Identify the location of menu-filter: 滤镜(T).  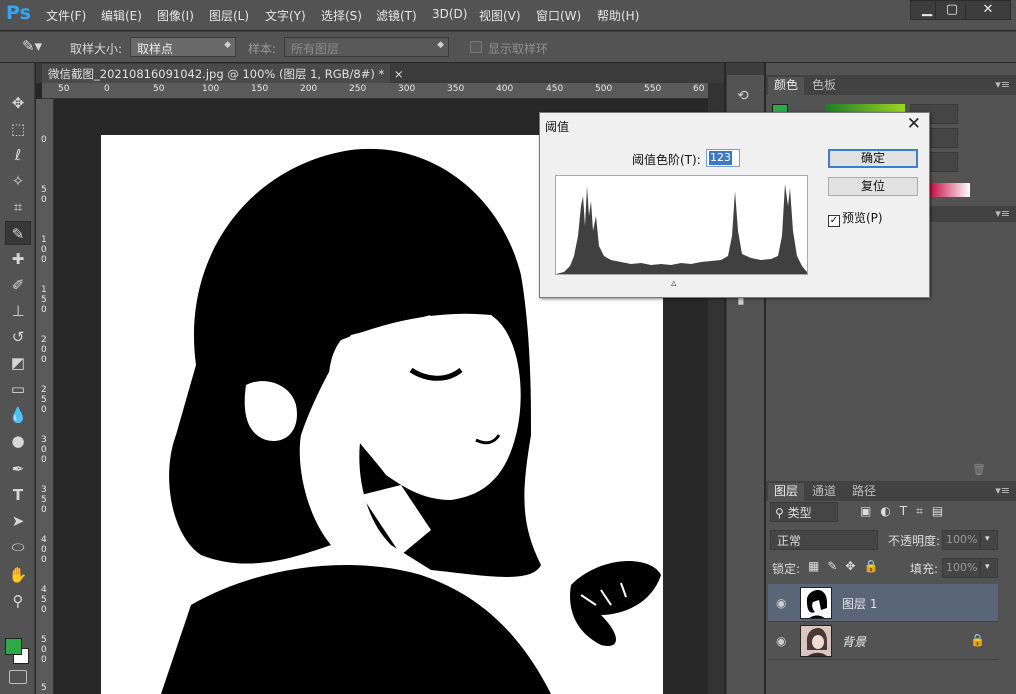
(396, 15).